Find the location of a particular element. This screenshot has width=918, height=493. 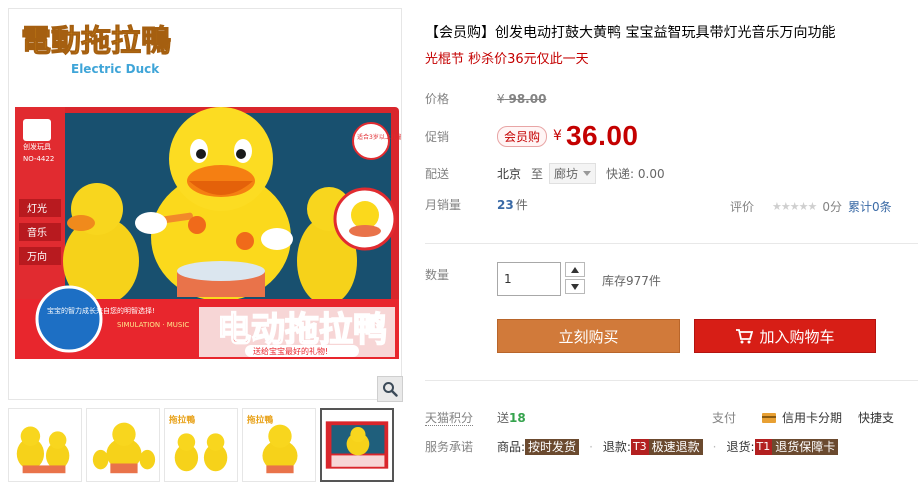

svg-text: 音乐 is located at coordinates (37, 232).